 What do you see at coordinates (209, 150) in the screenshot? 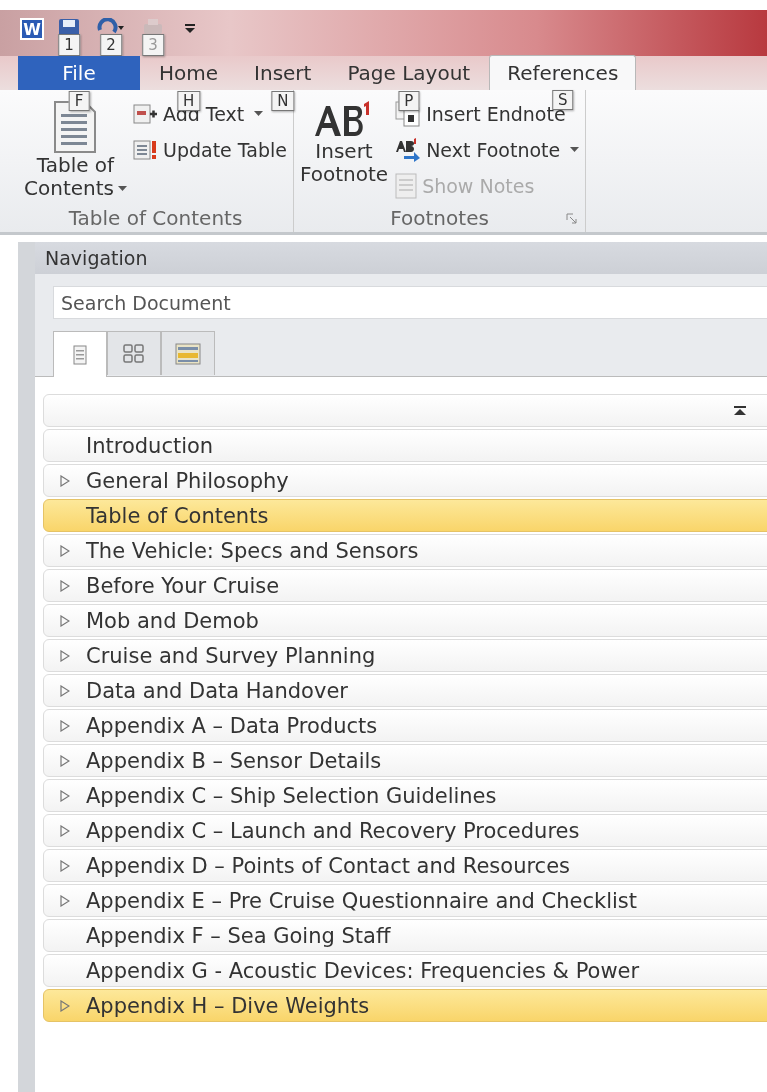
I see `ribbon-button: Update Table` at bounding box center [209, 150].